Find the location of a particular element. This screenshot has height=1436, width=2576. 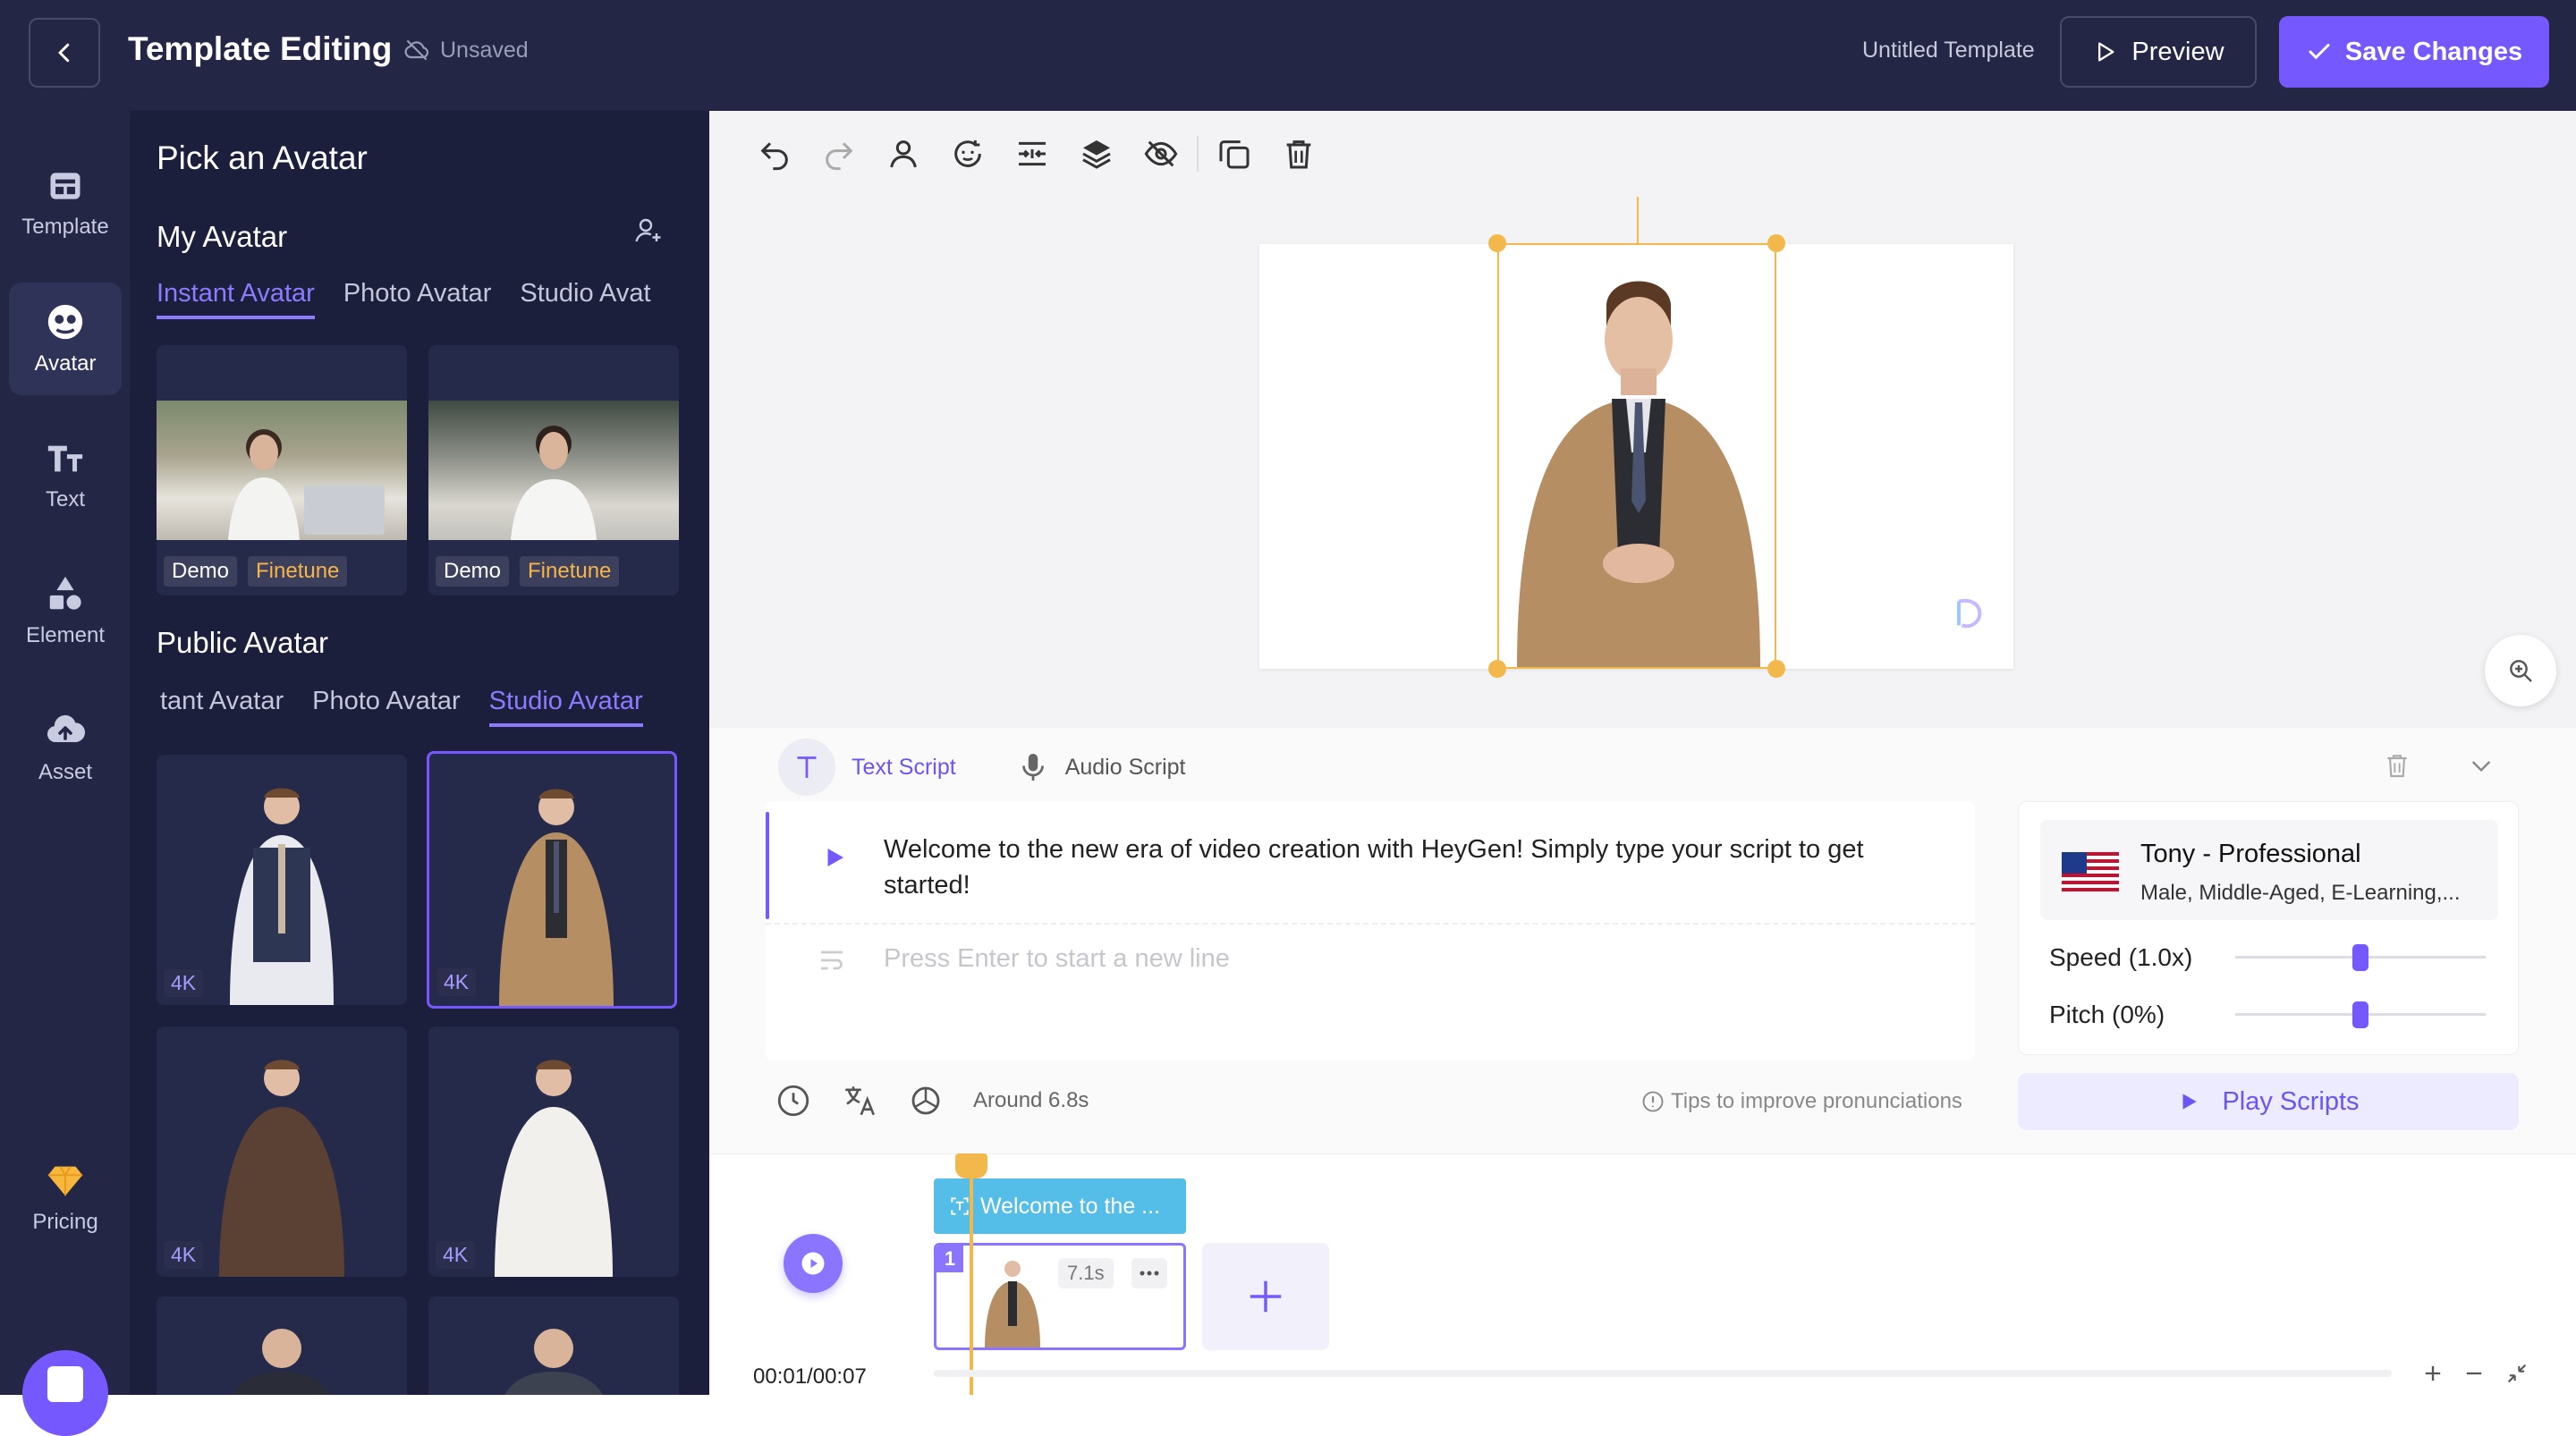

toolbar-divider is located at coordinates (1198, 154).